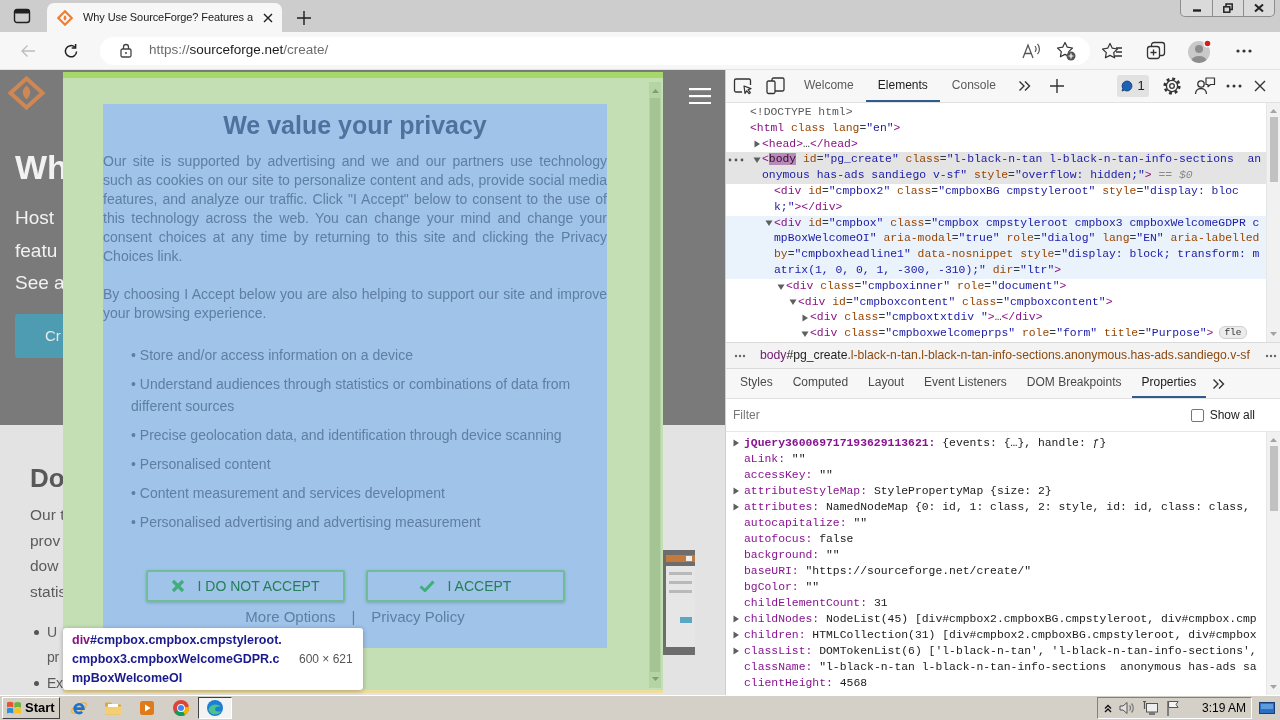  What do you see at coordinates (126, 50) in the screenshot?
I see `lock-icon` at bounding box center [126, 50].